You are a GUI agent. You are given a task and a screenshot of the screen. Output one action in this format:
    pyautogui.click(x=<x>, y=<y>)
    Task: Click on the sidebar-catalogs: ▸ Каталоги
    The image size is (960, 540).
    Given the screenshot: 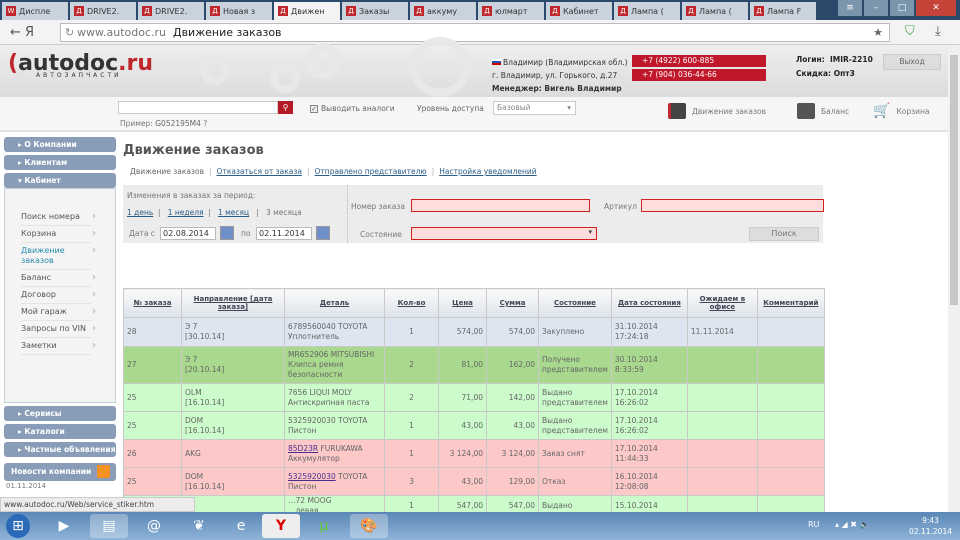 What is the action you would take?
    pyautogui.click(x=60, y=431)
    